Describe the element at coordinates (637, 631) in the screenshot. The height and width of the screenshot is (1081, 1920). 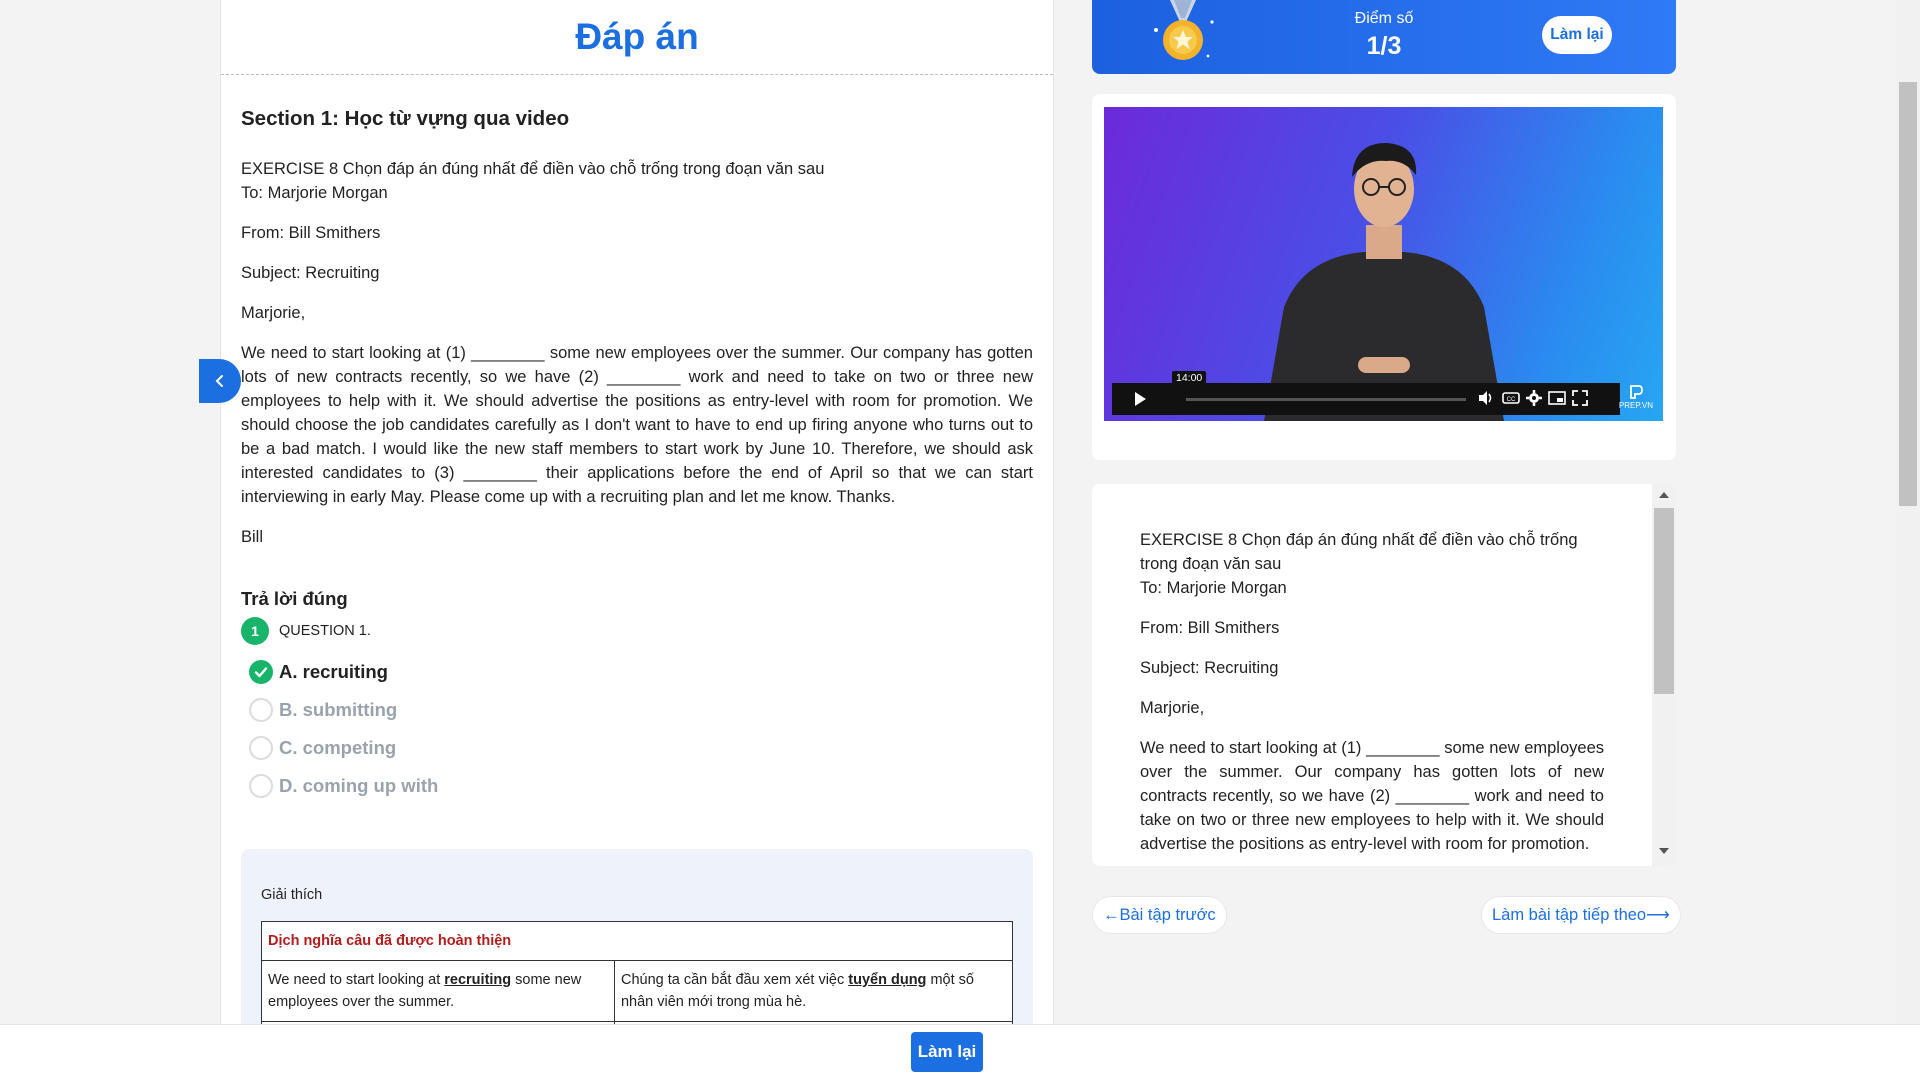
I see `question-header: 1 QUESTION 1.` at that location.